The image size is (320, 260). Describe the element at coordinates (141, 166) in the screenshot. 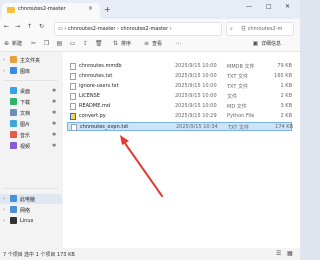

I see `annotation-arrow` at that location.